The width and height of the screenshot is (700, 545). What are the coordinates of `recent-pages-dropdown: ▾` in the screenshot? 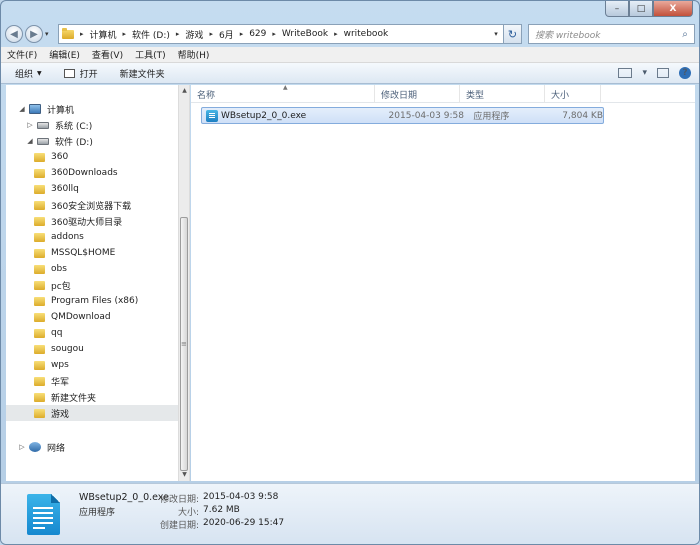 It's located at (50, 34).